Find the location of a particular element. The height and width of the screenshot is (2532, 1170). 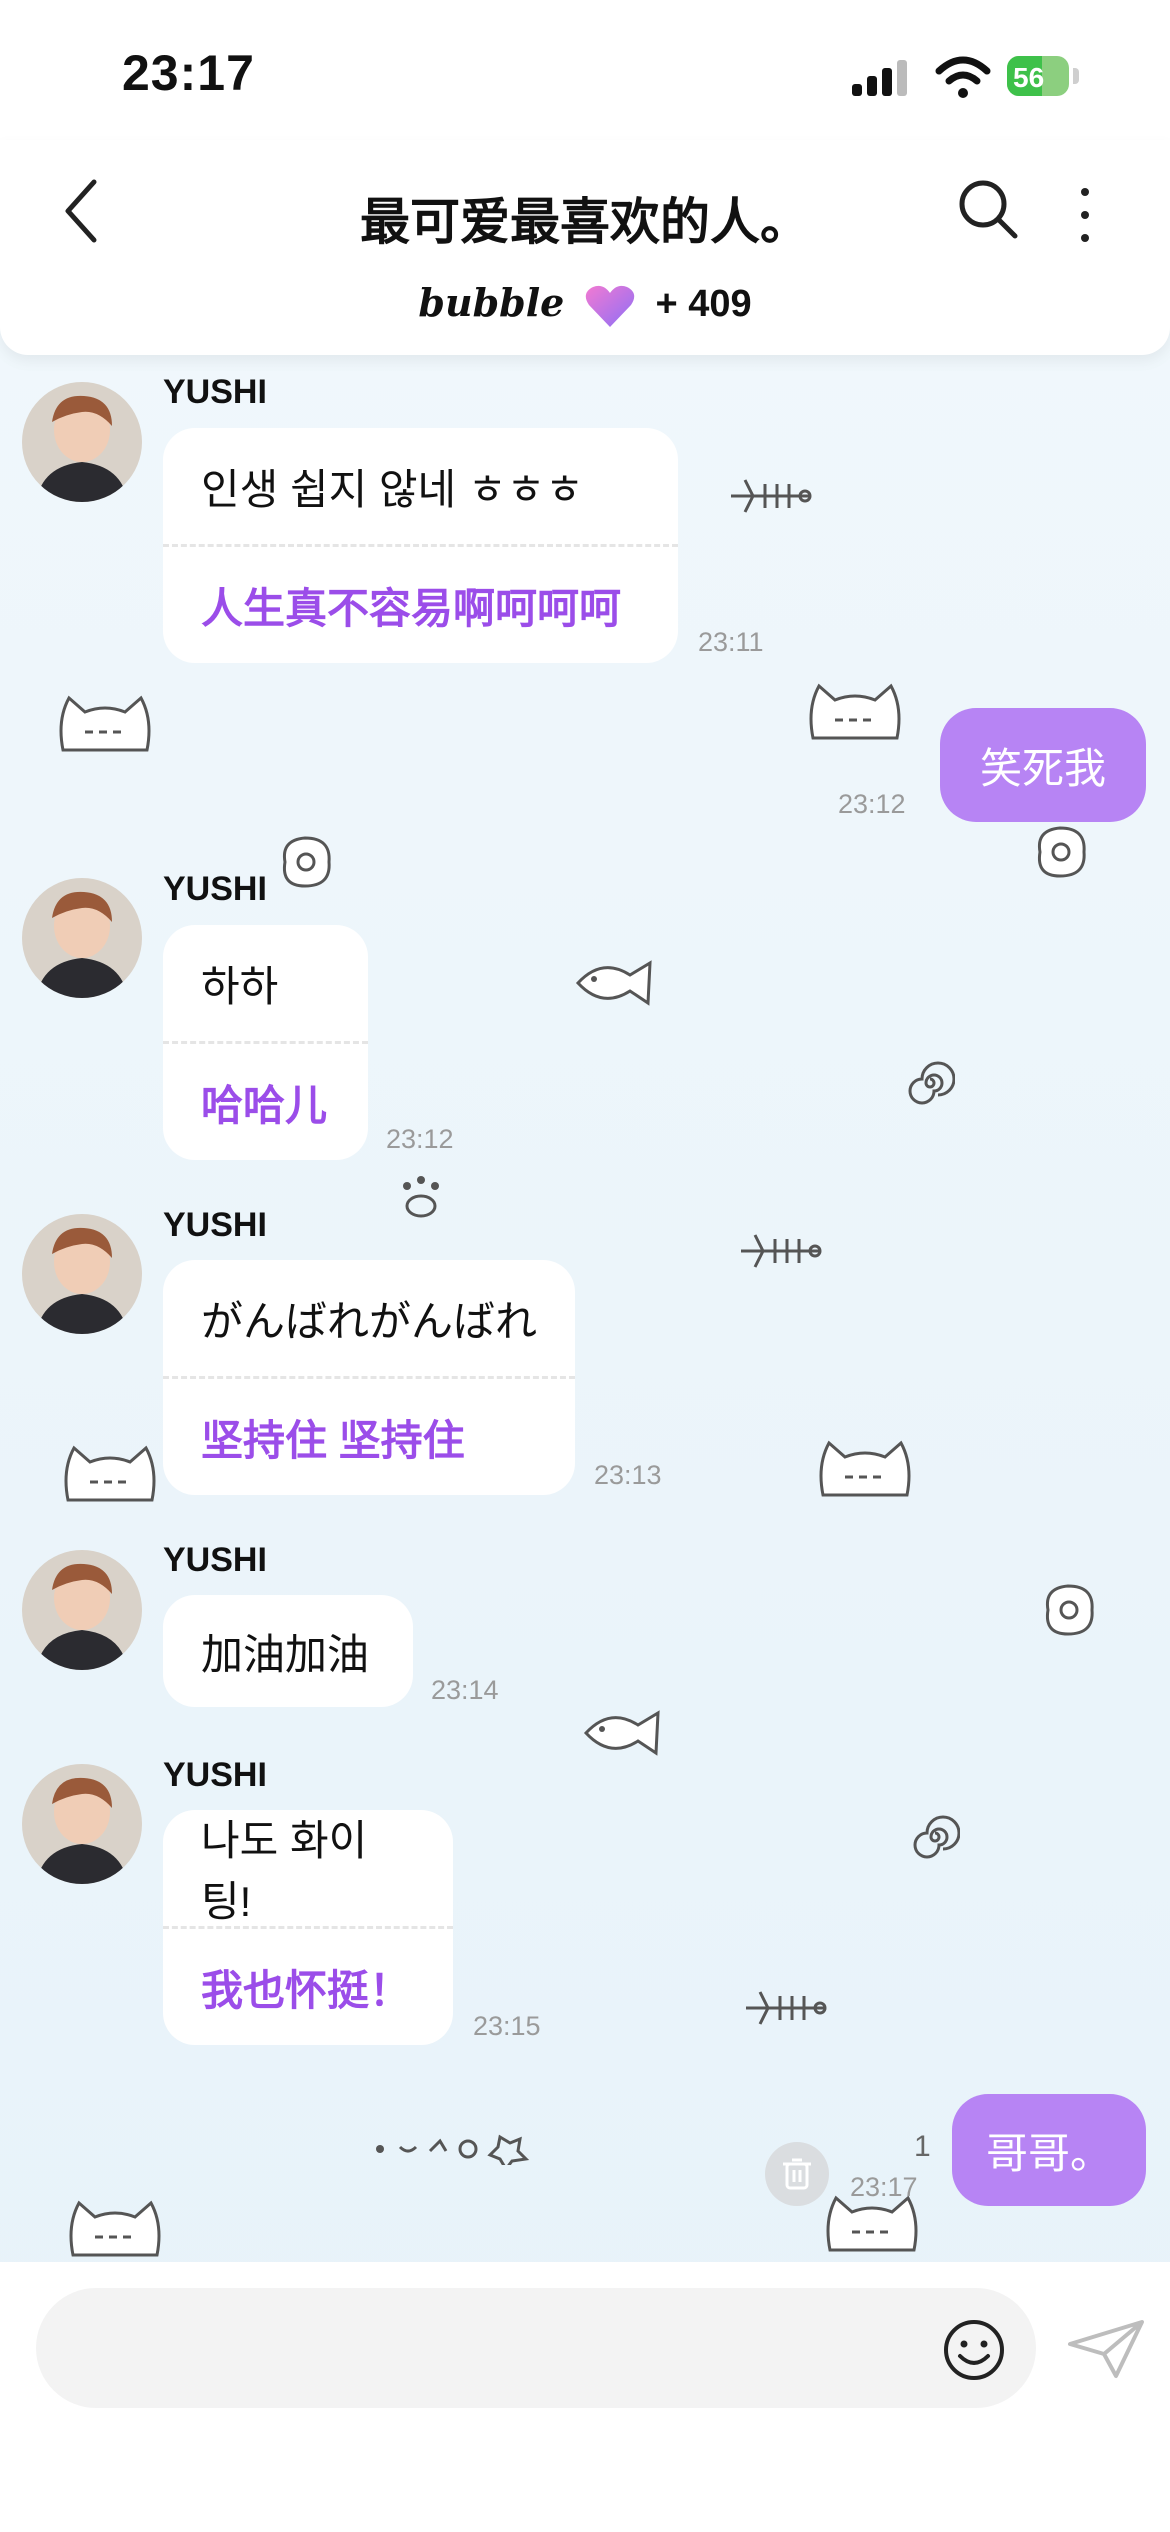

cellular-signal-icon is located at coordinates (879, 78).